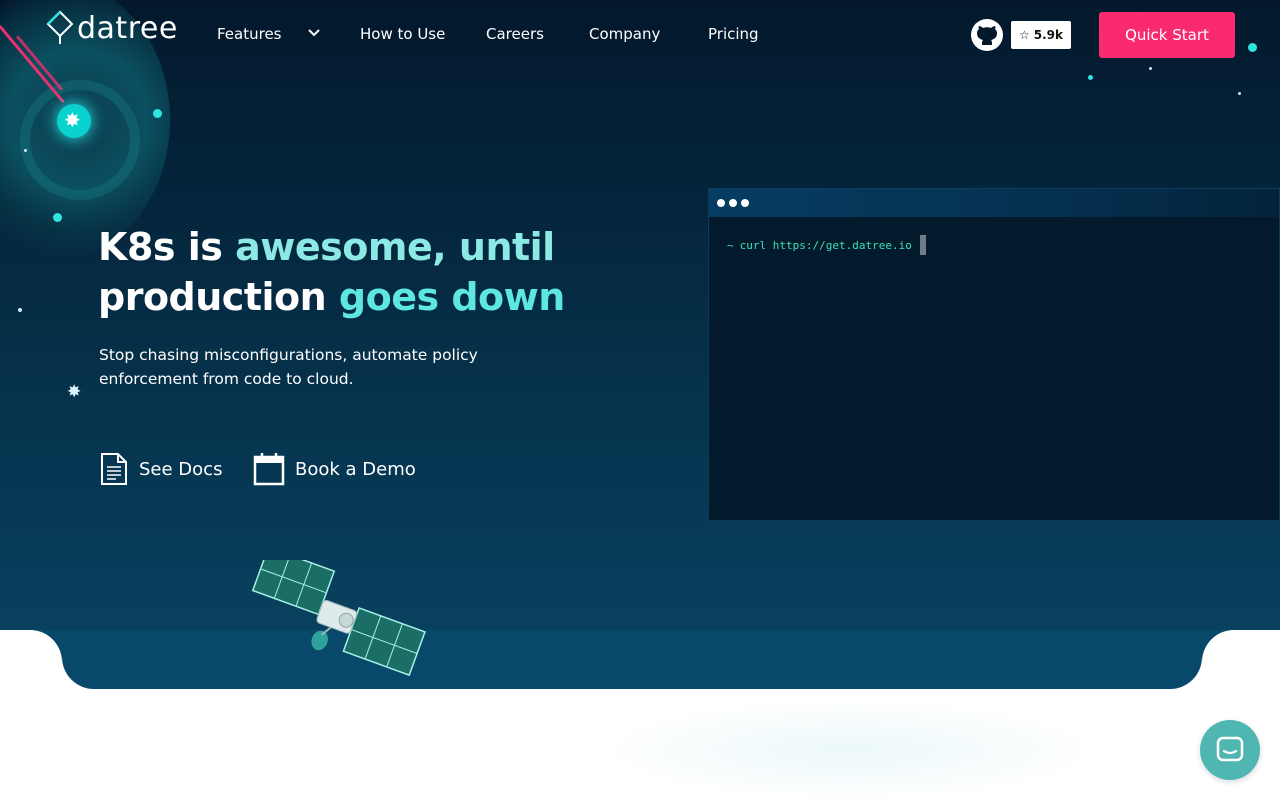  I want to click on glow-decoration, so click(850, 750).